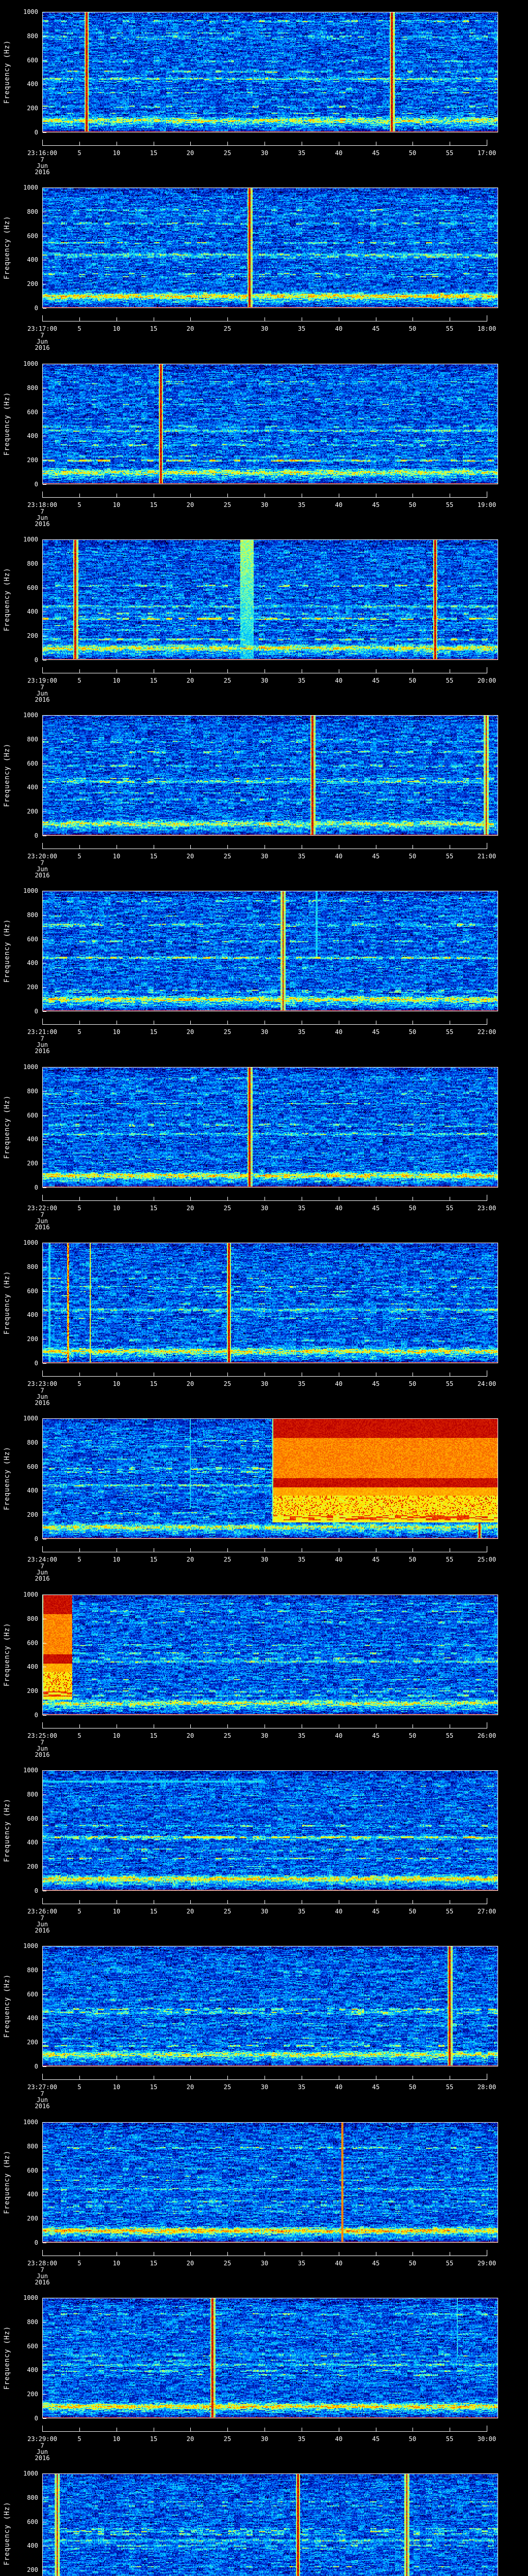 This screenshot has width=528, height=2576. I want to click on x-axis-end-time: 28:00, so click(487, 2087).